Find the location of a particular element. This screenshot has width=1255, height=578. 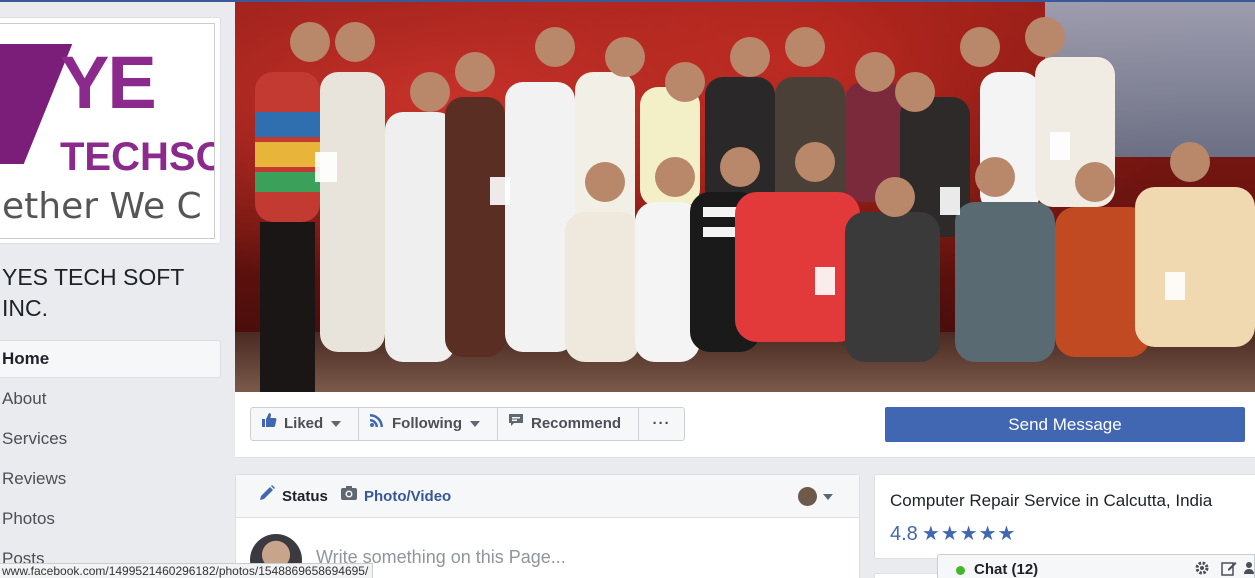

tab-status-label: Status is located at coordinates (305, 496).